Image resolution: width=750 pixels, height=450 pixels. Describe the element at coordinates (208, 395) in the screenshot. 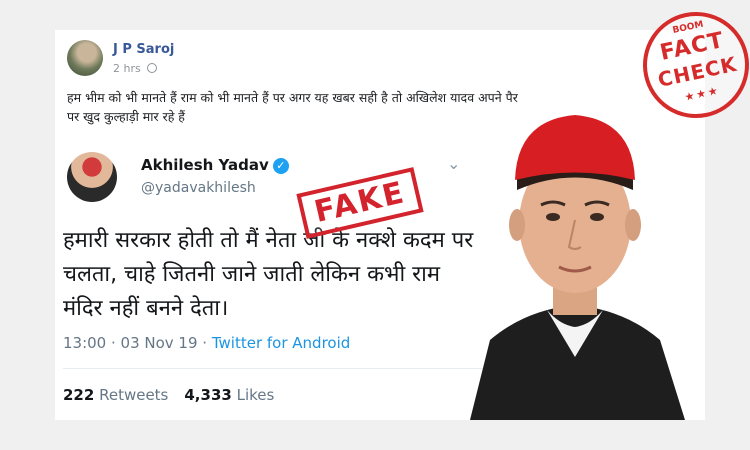

I see `likes-count: 4,333` at that location.